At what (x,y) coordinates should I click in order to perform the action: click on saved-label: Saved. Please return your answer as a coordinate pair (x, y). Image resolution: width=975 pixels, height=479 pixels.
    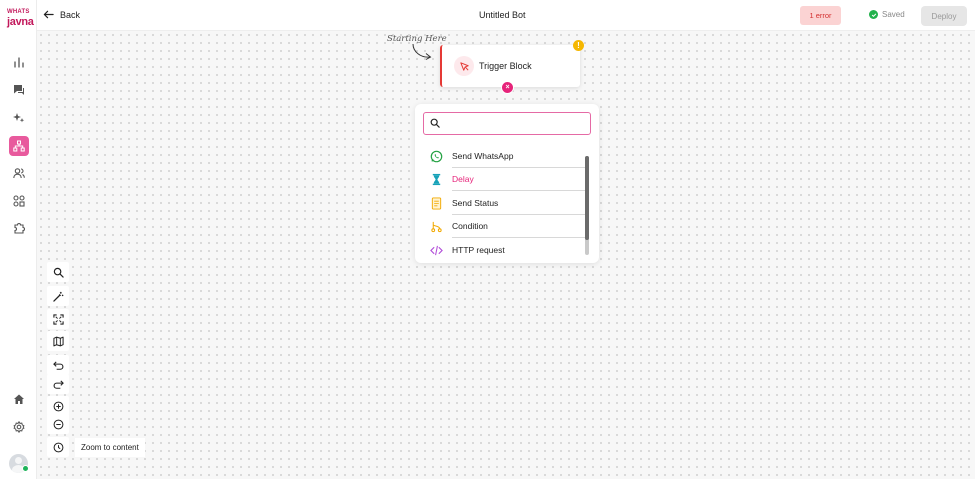
    Looking at the image, I should click on (893, 14).